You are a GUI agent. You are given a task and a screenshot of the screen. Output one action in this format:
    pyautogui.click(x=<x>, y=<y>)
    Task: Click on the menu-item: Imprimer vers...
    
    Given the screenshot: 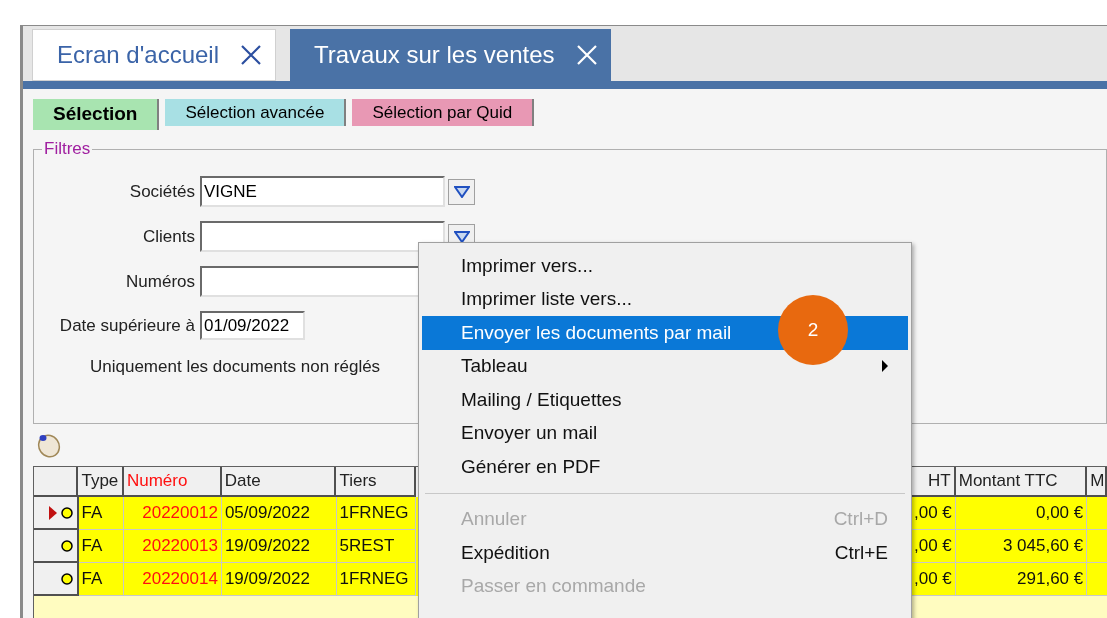 What is the action you would take?
    pyautogui.click(x=665, y=266)
    